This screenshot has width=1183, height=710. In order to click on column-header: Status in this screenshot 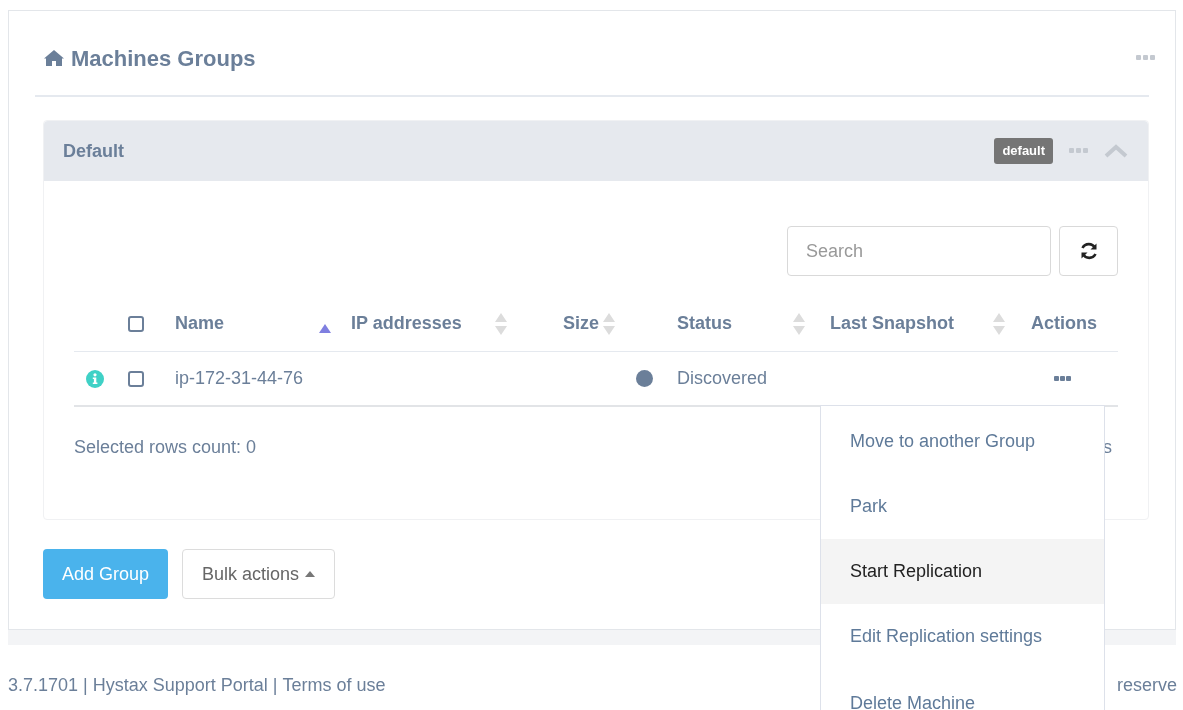, I will do `click(704, 323)`.